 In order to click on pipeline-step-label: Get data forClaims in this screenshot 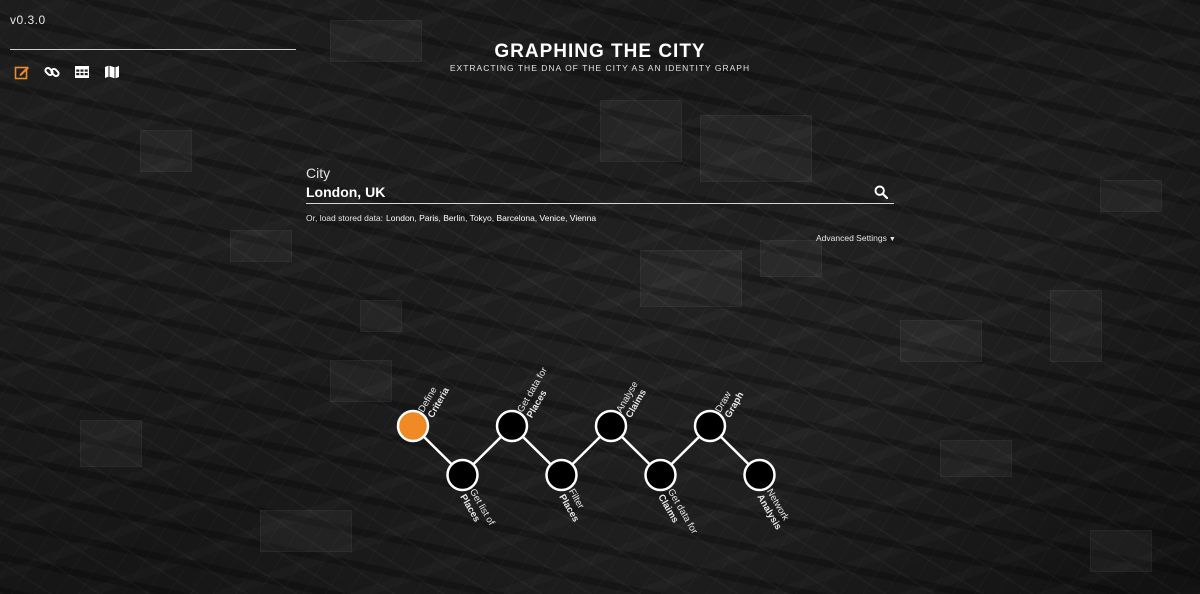, I will do `click(677, 511)`.